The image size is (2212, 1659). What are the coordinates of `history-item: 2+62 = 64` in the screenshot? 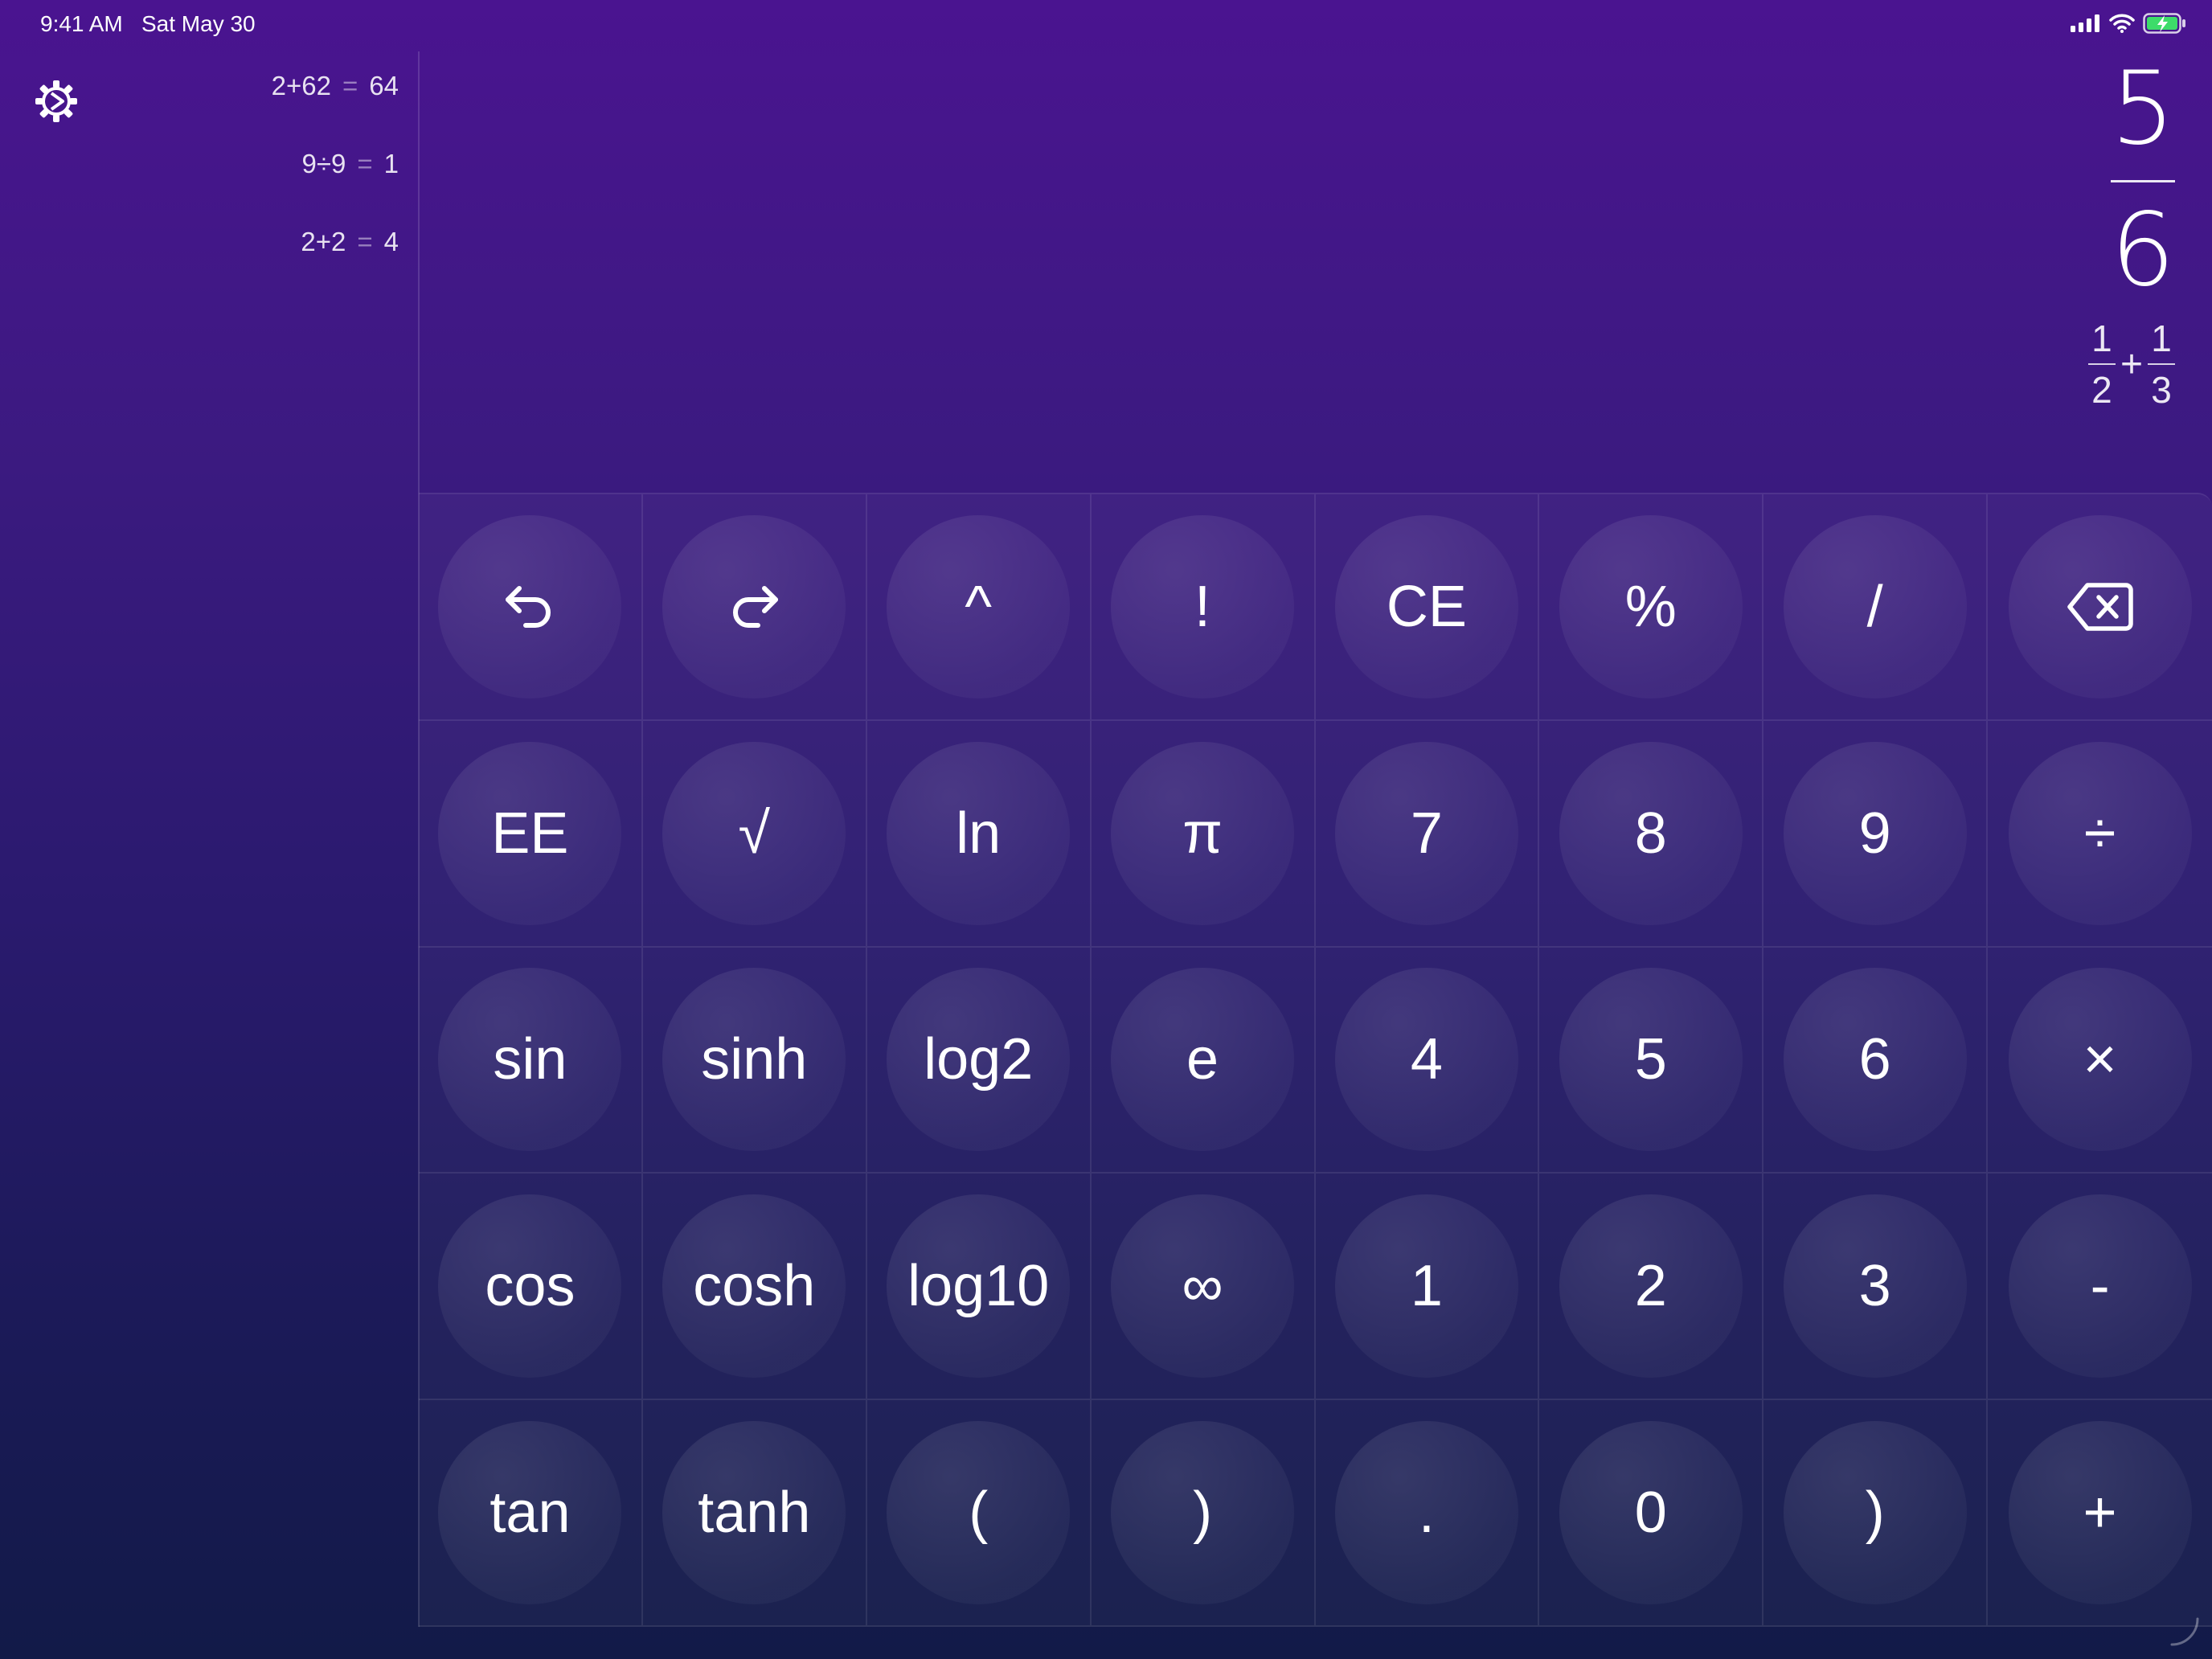 It's located at (248, 110).